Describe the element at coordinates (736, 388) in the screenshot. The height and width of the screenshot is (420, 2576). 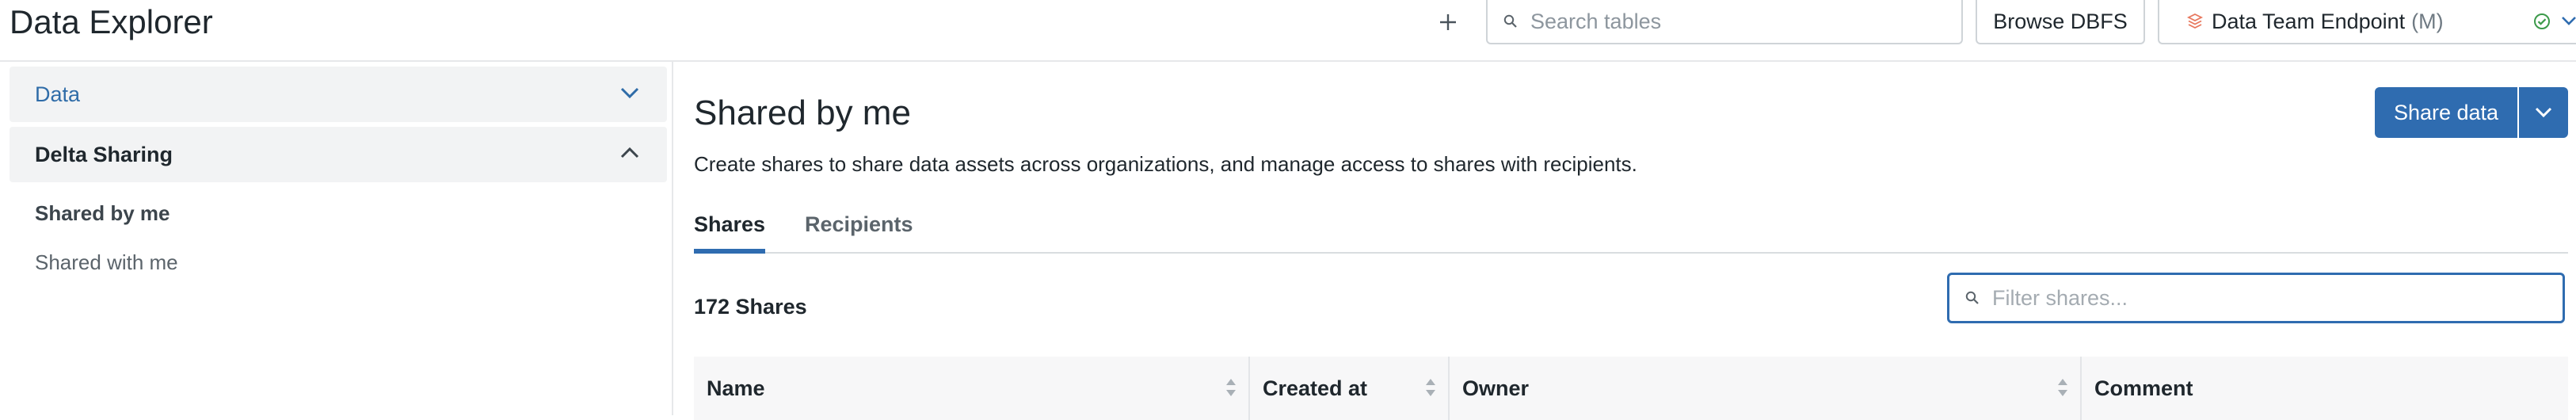
I see `column-label: Name` at that location.